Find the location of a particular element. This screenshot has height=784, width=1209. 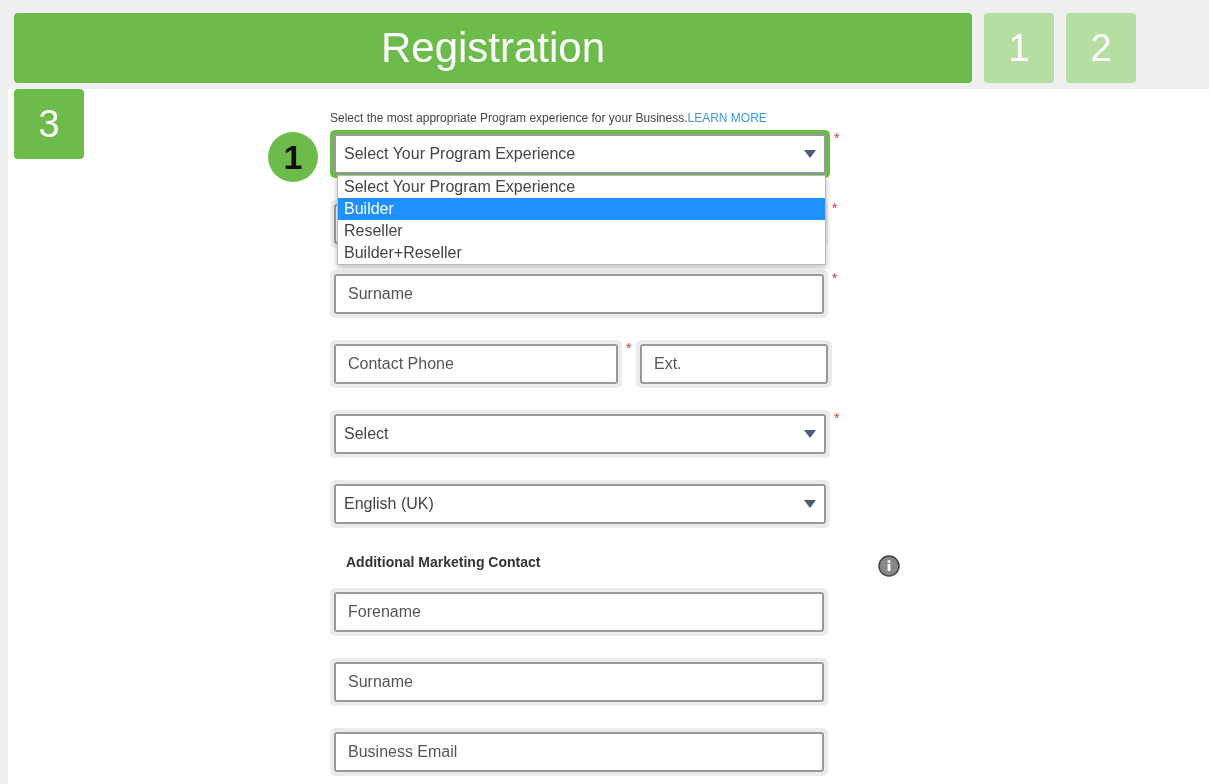

dropdown-select: English (UK) is located at coordinates (580, 504).